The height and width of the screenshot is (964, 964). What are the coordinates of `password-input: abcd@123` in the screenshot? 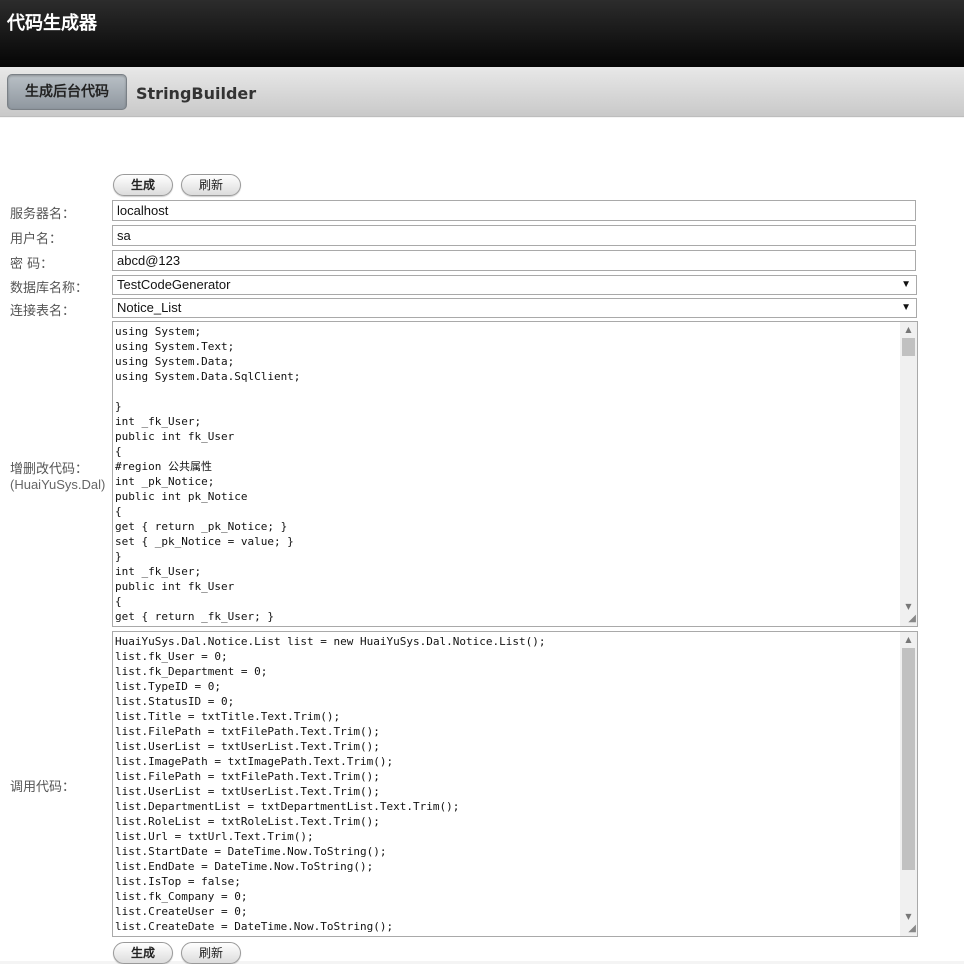 It's located at (514, 260).